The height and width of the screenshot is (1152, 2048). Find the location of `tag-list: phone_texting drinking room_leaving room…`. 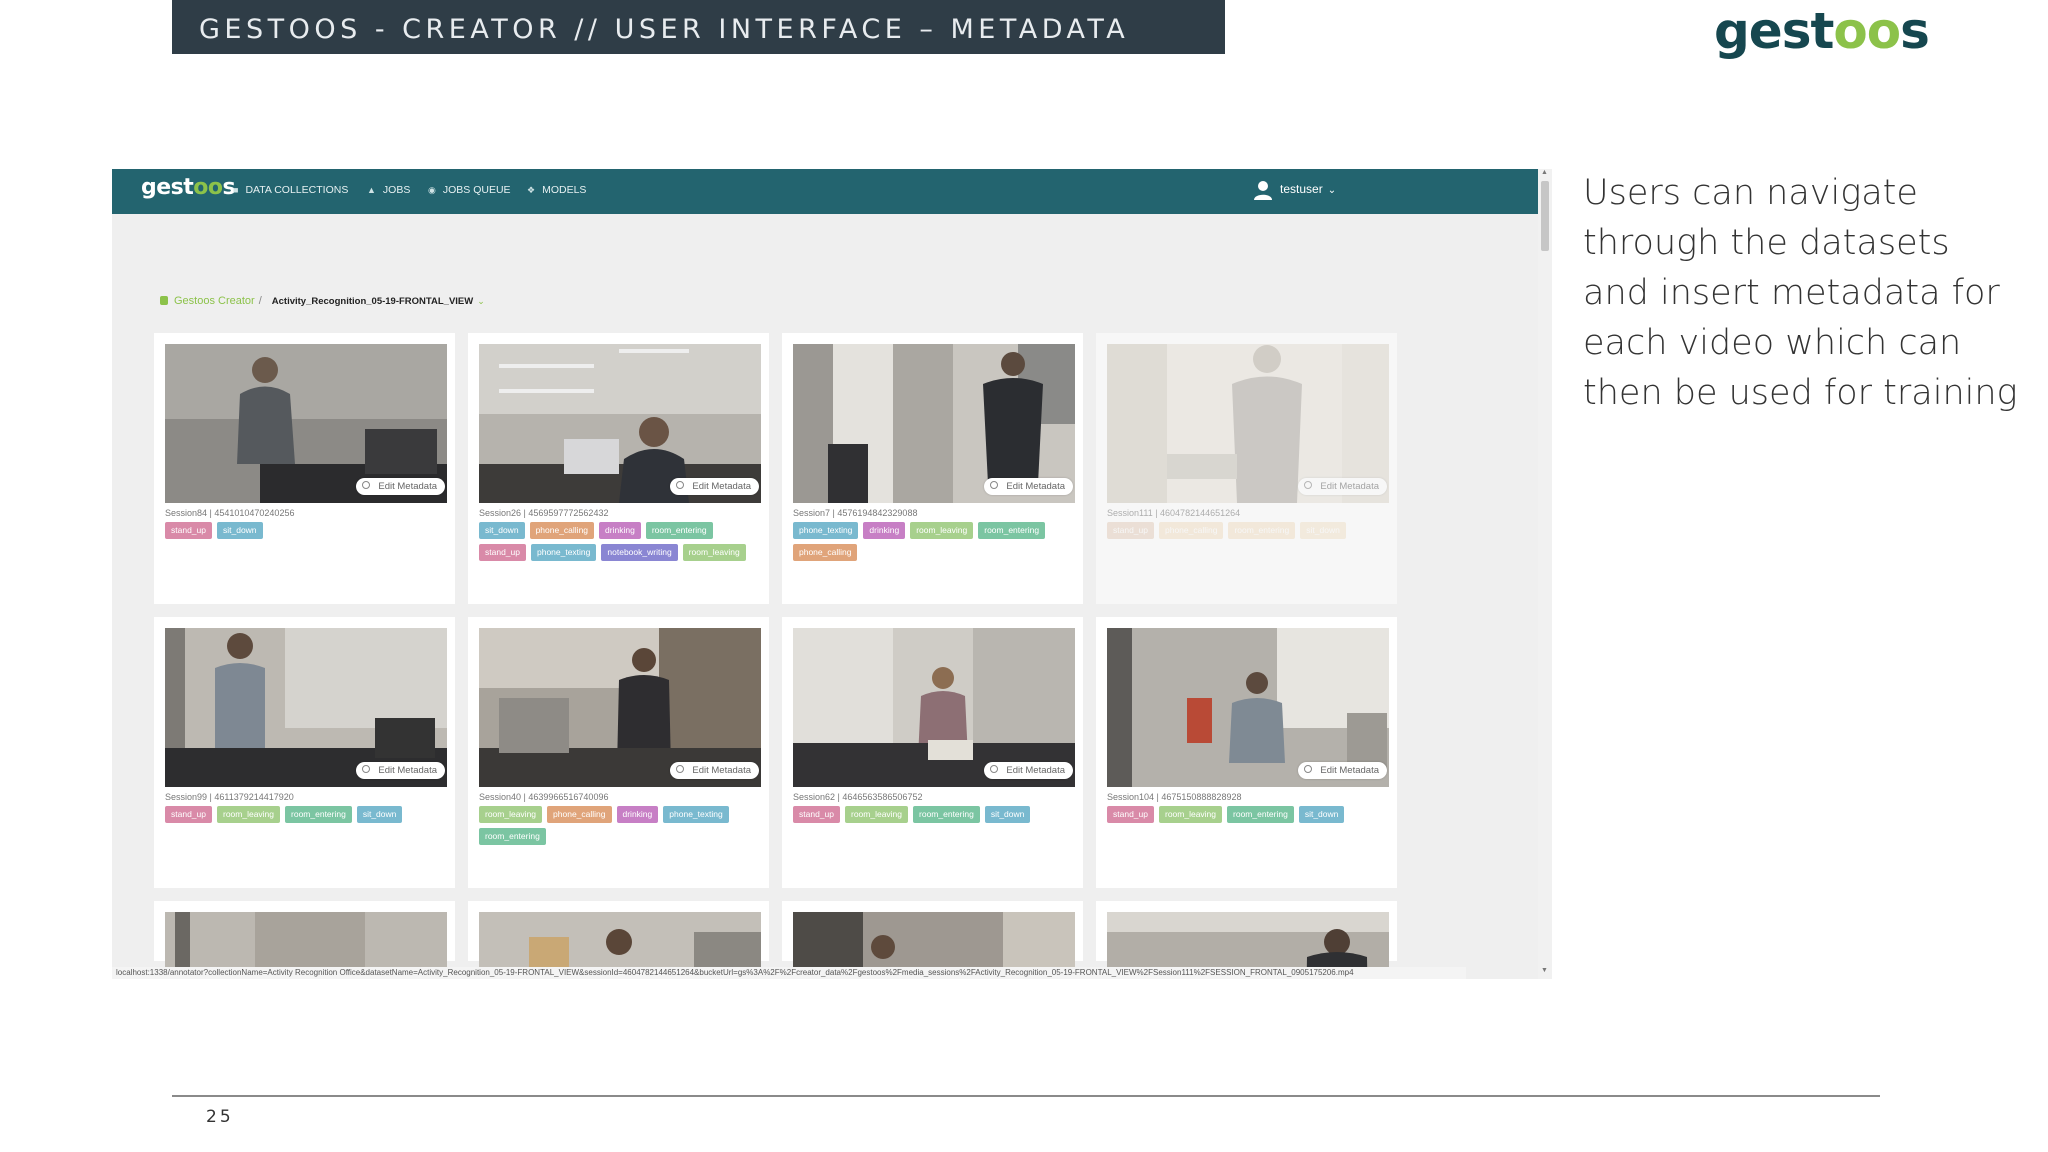

tag-list: phone_texting drinking room_leaving room… is located at coordinates (935, 541).